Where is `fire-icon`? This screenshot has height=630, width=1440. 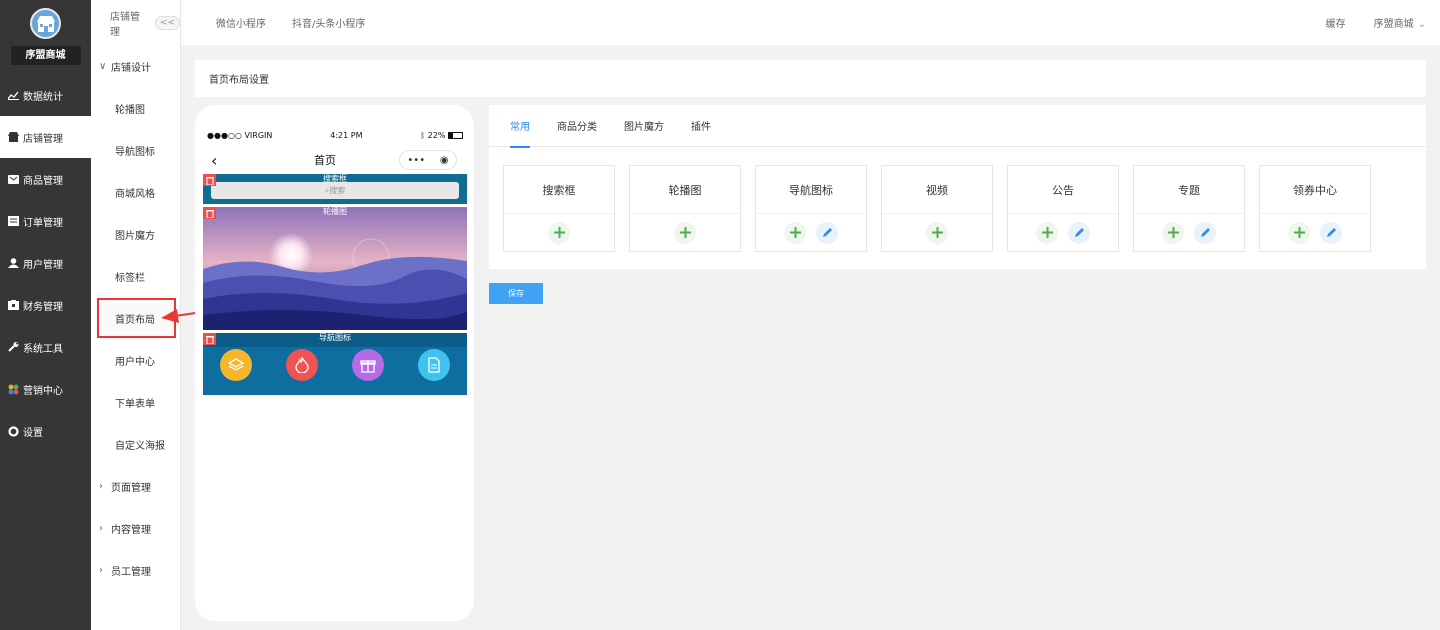 fire-icon is located at coordinates (302, 365).